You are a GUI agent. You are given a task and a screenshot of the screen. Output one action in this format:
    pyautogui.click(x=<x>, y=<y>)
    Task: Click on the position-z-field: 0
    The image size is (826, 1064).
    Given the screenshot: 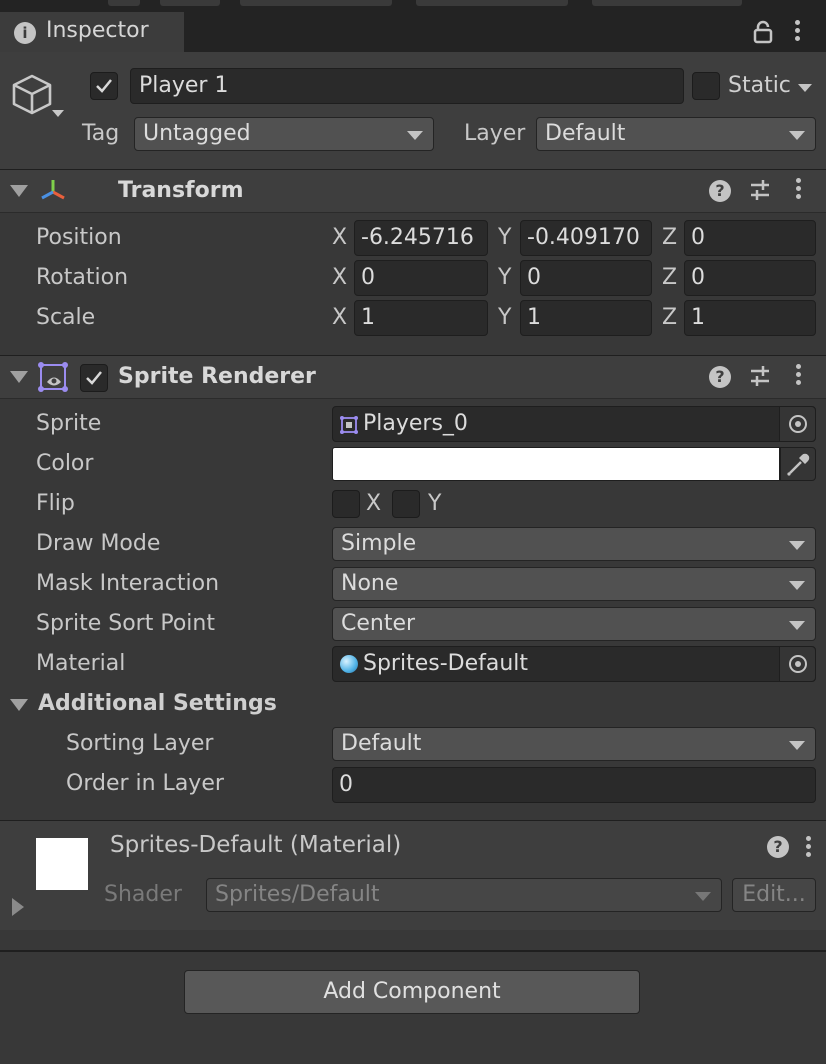 What is the action you would take?
    pyautogui.click(x=750, y=238)
    